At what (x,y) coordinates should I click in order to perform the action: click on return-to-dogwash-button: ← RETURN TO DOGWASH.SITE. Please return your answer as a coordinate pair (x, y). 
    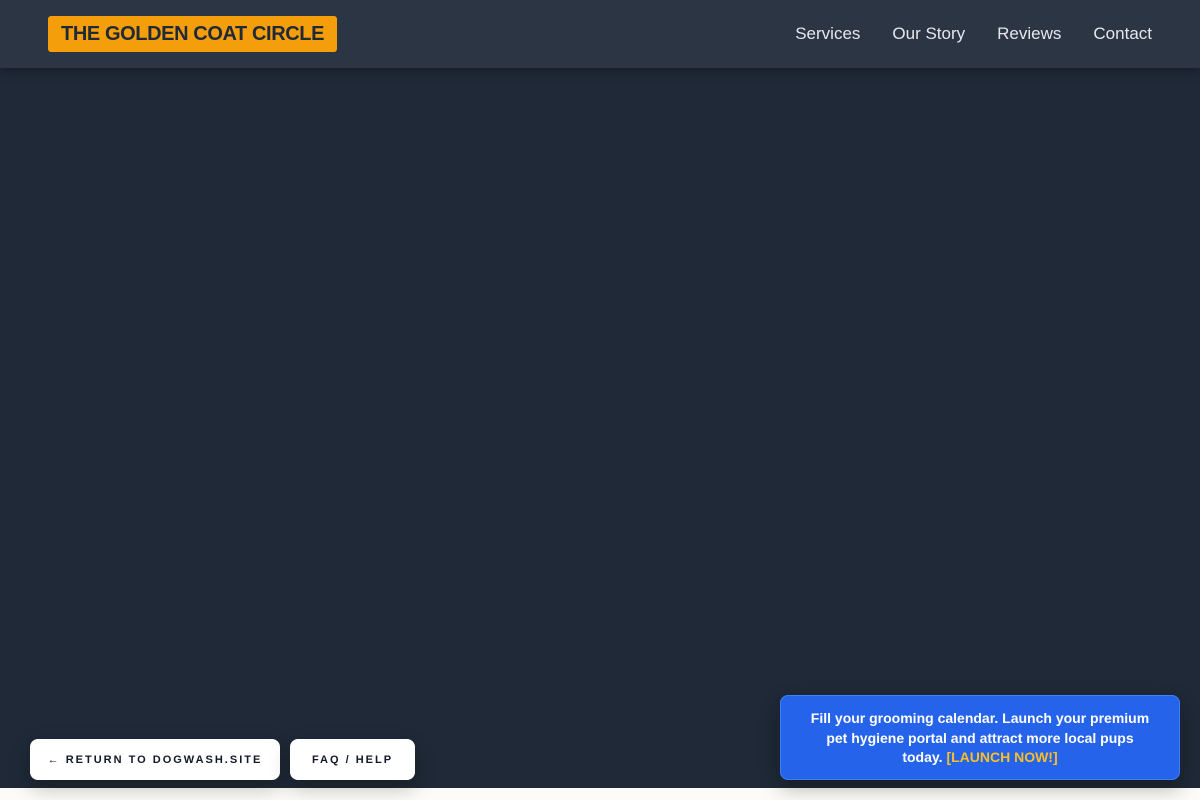
    Looking at the image, I should click on (155, 759).